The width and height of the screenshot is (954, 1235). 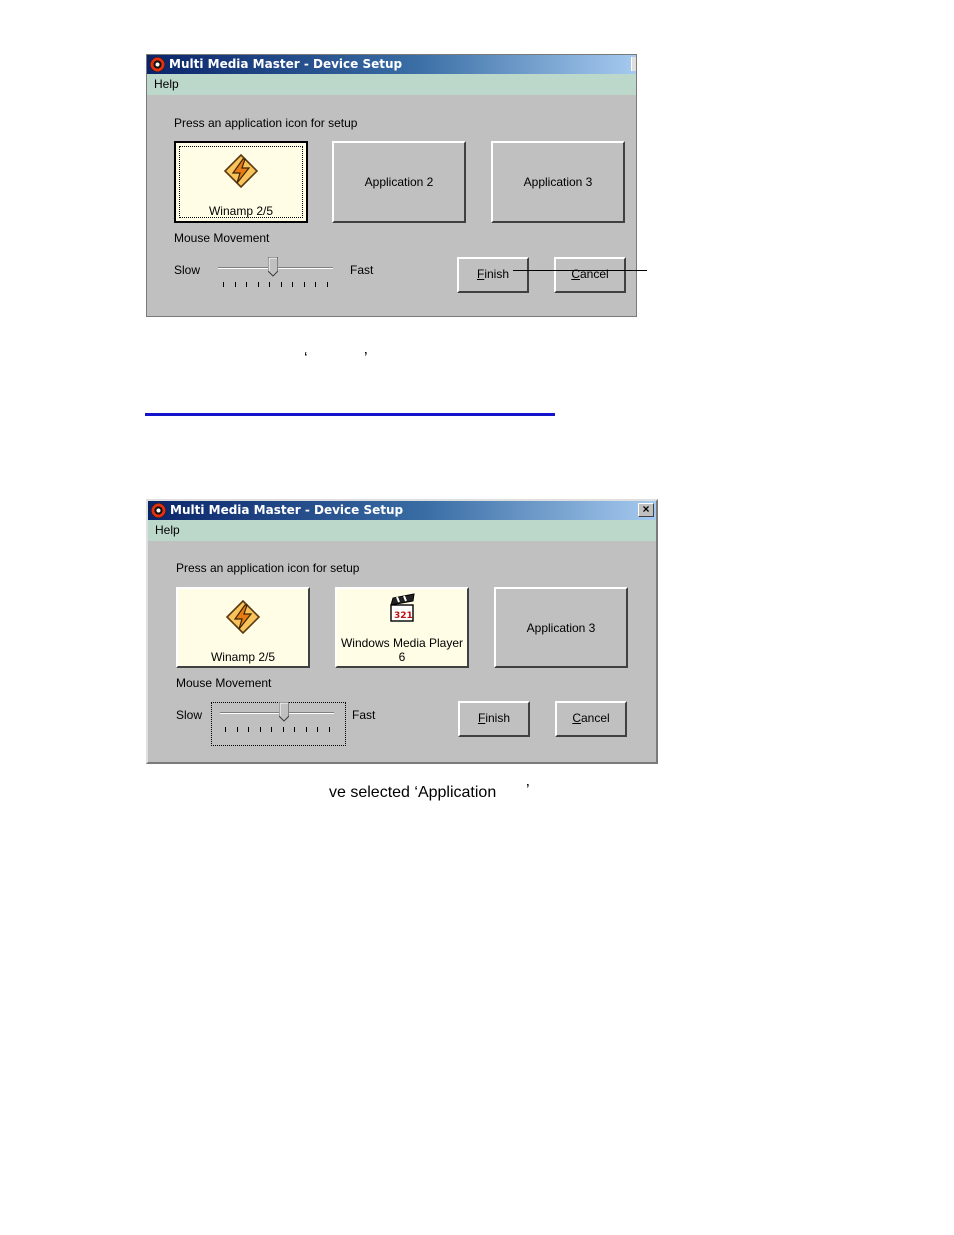 What do you see at coordinates (528, 790) in the screenshot?
I see `caption-2-close-quote: ’` at bounding box center [528, 790].